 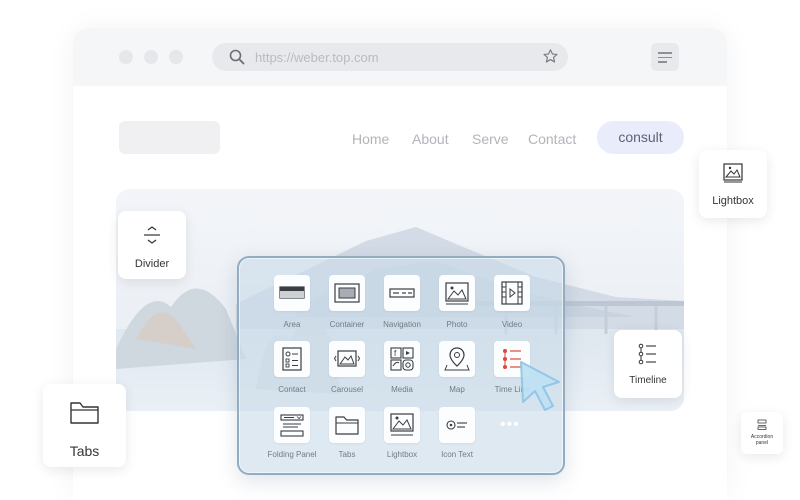 I want to click on timeline-label: Timeline, so click(x=648, y=380).